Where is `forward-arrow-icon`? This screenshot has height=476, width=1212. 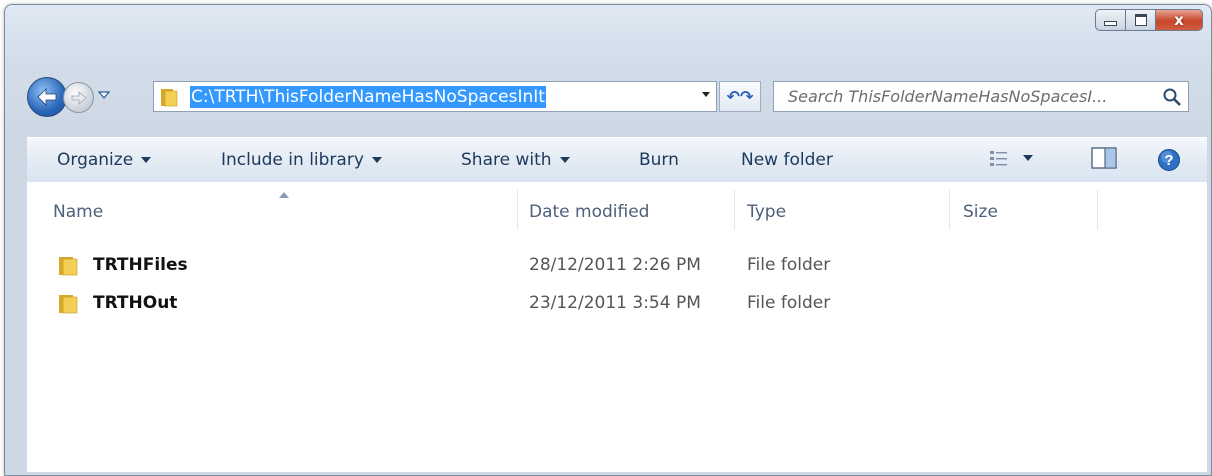
forward-arrow-icon is located at coordinates (79, 97).